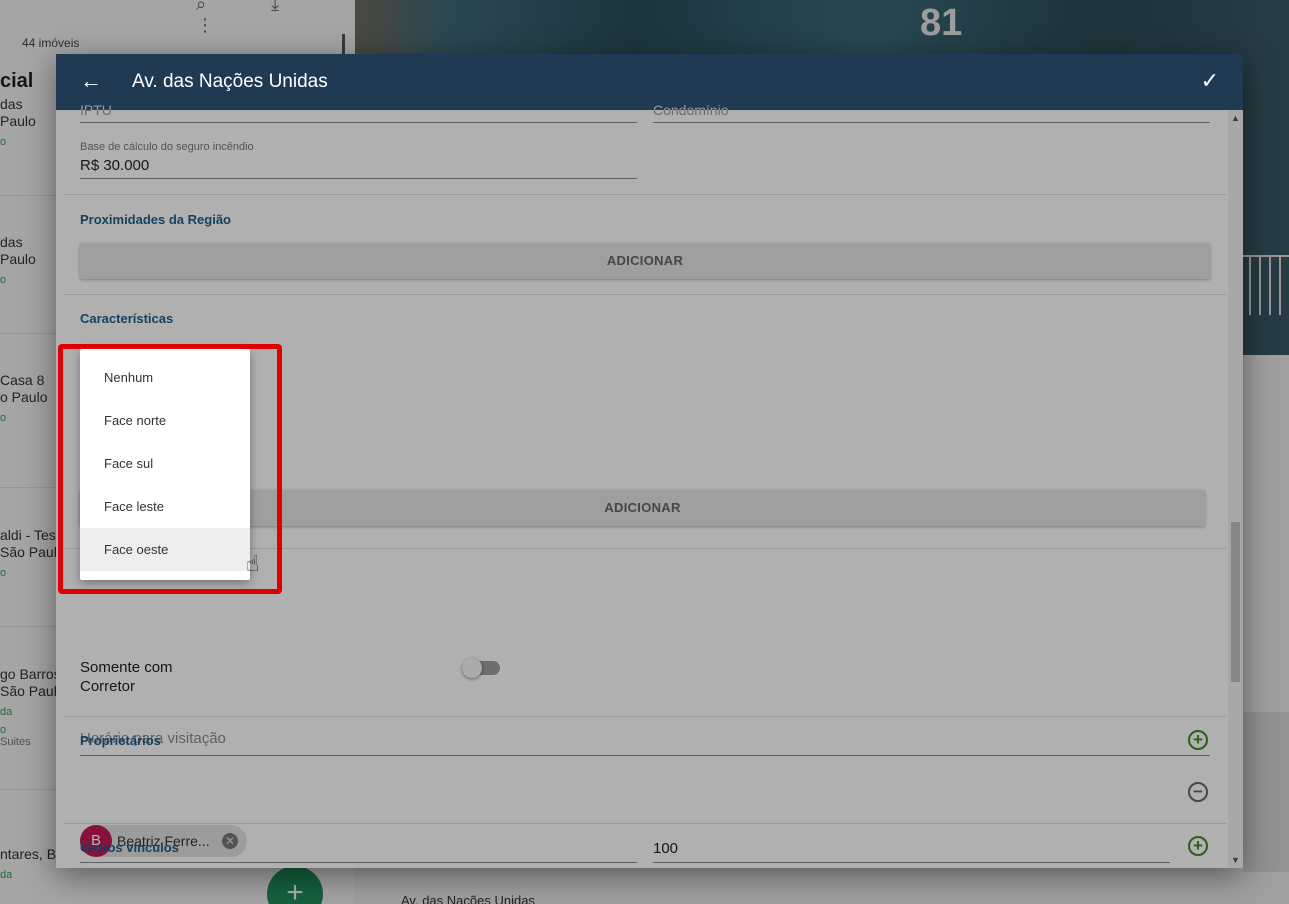 This screenshot has height=904, width=1289. I want to click on dialog-title: Av. das Nações Unidas, so click(230, 81).